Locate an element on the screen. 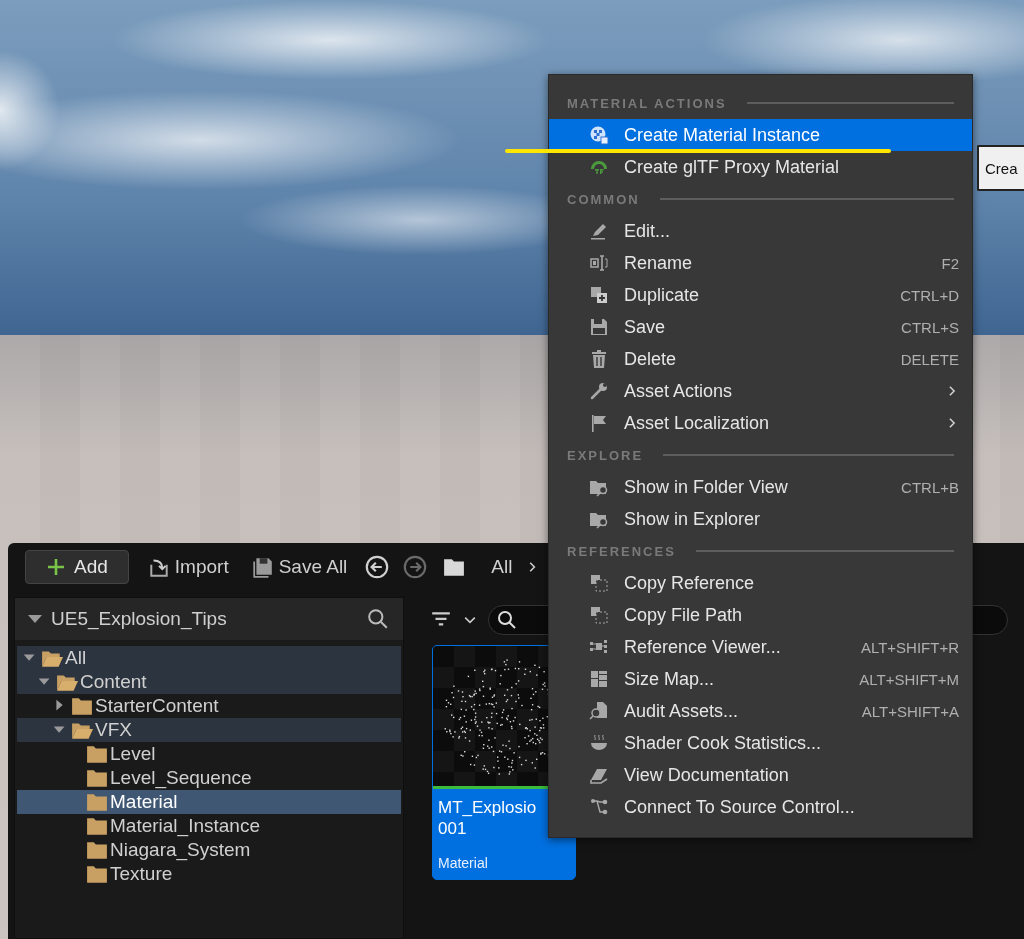 This screenshot has width=1024, height=939. asset-name: MT_Explosio 001 is located at coordinates (487, 818).